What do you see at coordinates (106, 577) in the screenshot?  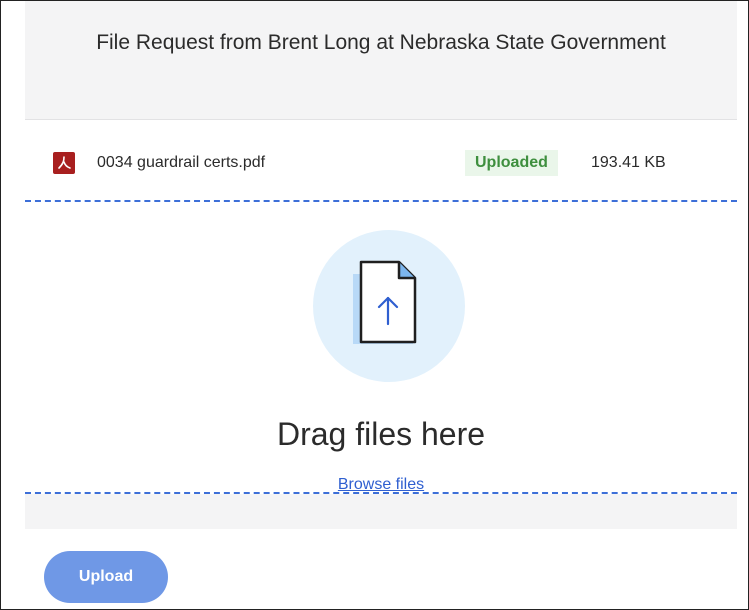 I see `upload-button: Upload` at bounding box center [106, 577].